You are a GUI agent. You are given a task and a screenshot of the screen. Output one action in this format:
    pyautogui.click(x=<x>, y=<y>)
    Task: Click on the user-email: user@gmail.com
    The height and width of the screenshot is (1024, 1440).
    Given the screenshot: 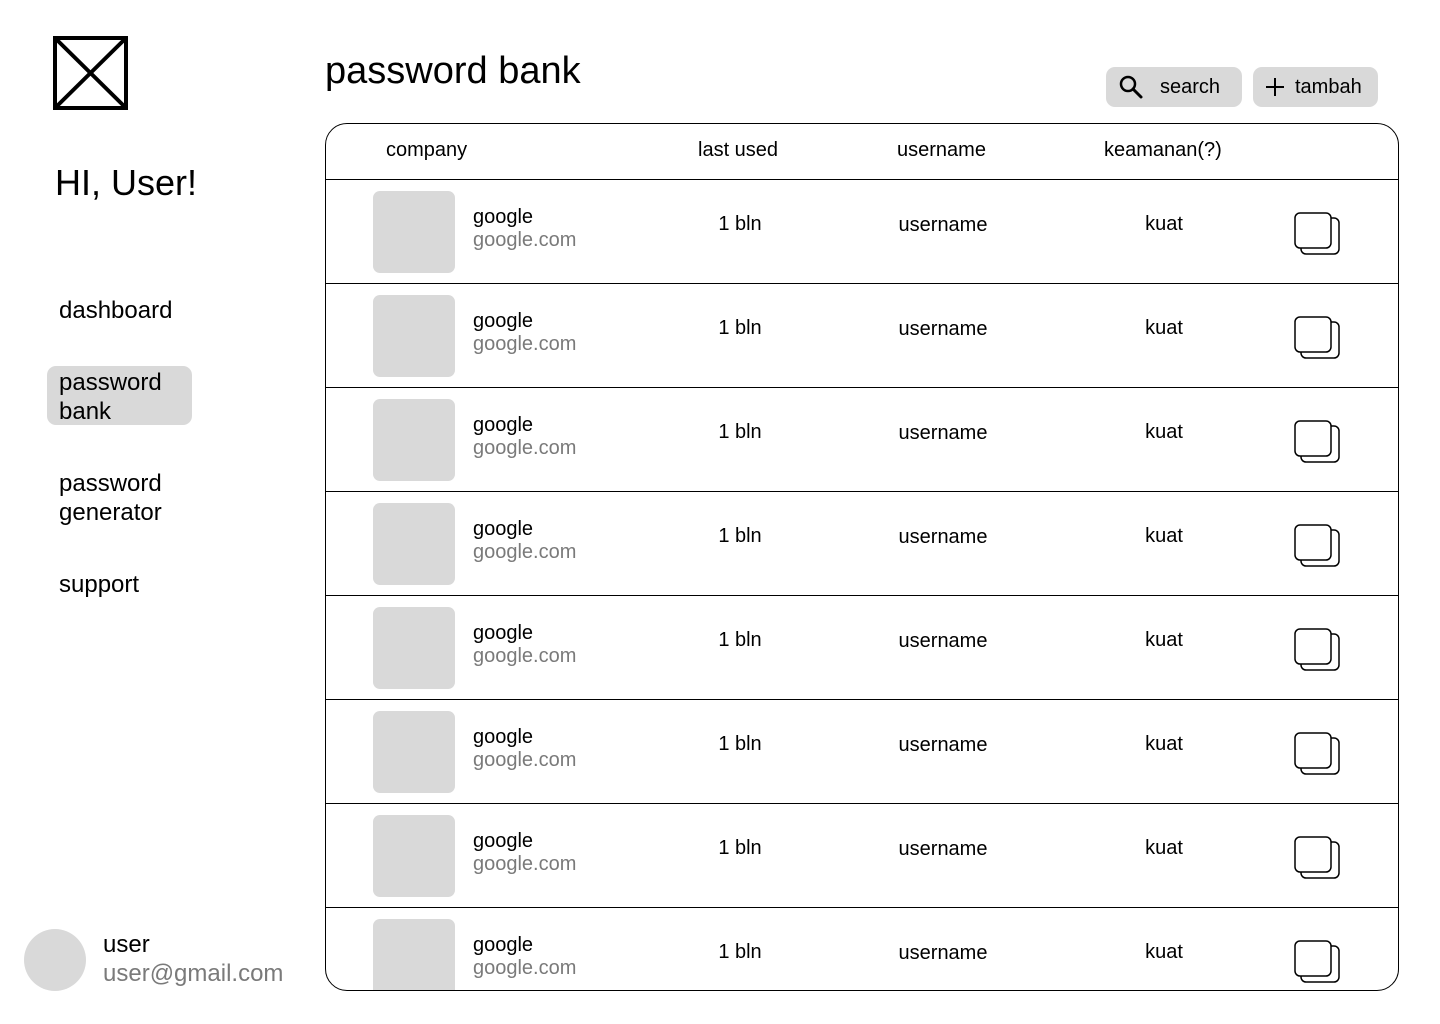 What is the action you would take?
    pyautogui.click(x=193, y=973)
    